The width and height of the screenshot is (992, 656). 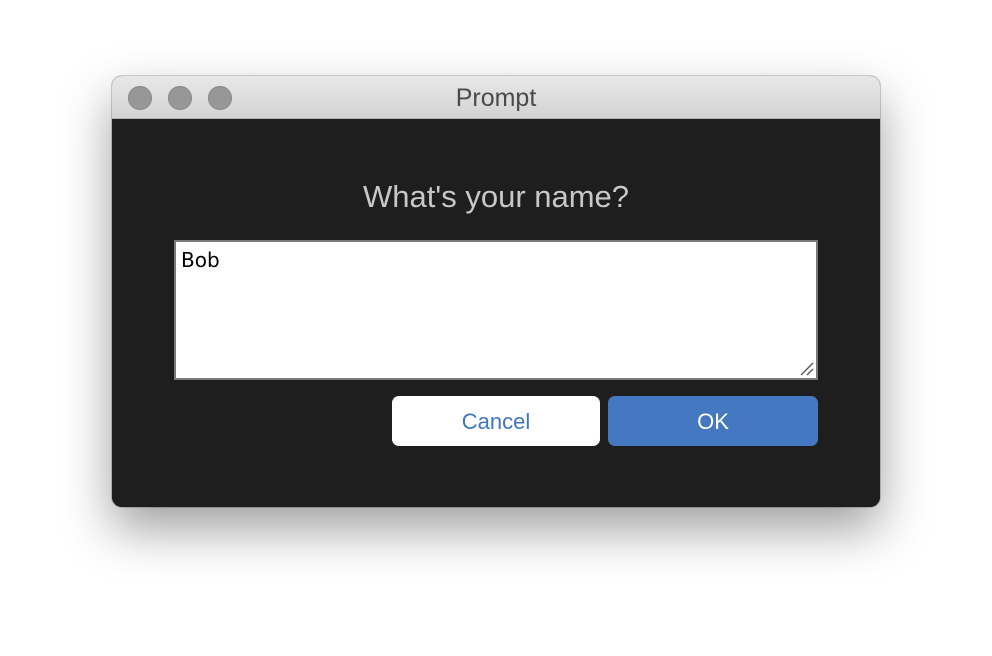 I want to click on name-input: Bob, so click(x=496, y=310).